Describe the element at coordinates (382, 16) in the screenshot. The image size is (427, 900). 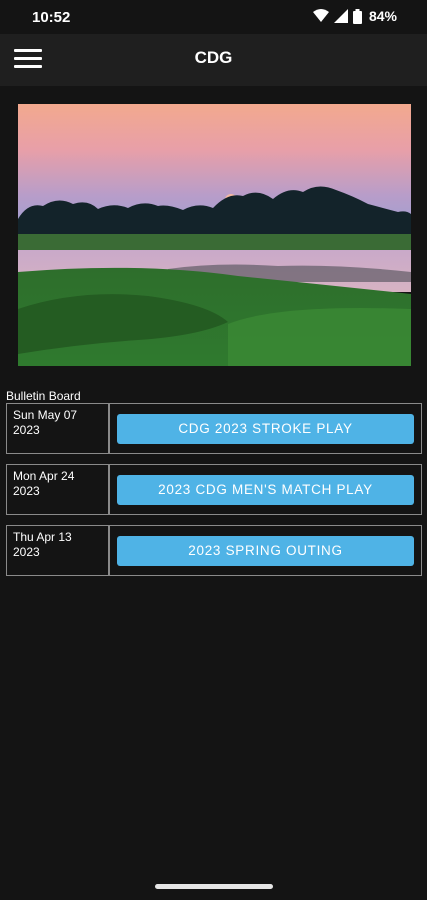
I see `battery-percentage: 84%` at that location.